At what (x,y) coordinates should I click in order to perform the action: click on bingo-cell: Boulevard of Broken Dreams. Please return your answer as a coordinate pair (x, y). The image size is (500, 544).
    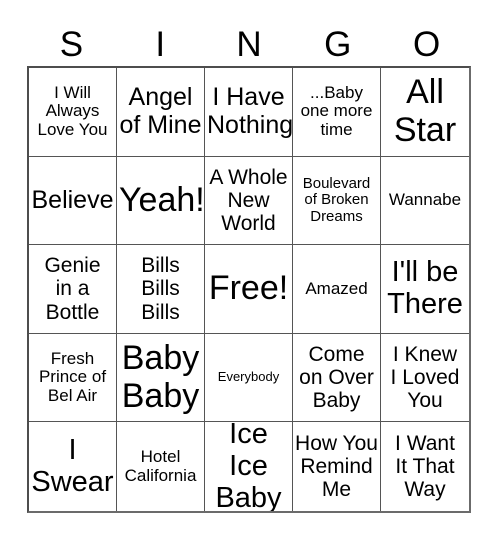
    Looking at the image, I should click on (337, 201).